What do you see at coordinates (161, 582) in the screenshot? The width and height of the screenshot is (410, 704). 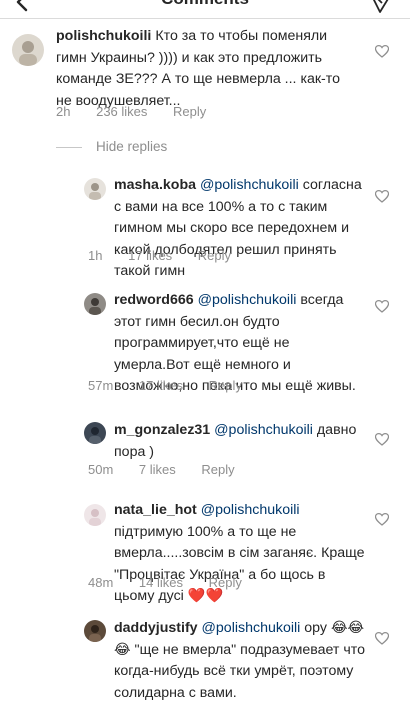 I see `comment-likes: 14 likes` at bounding box center [161, 582].